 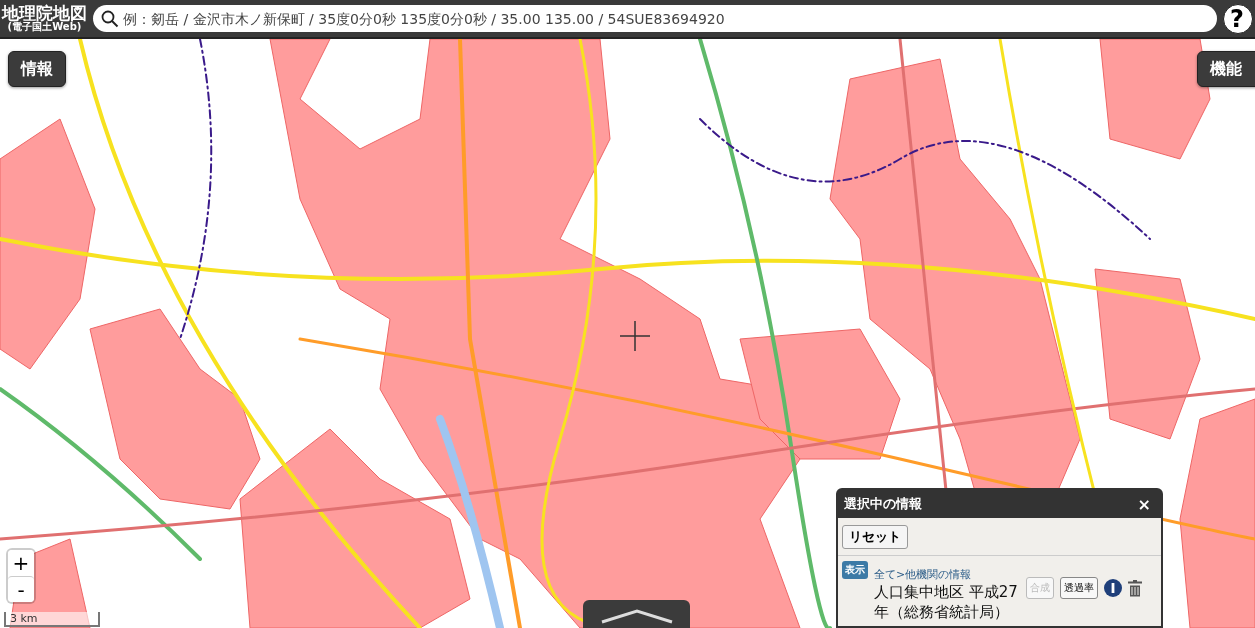 What do you see at coordinates (883, 504) in the screenshot?
I see `panel-title: 選択中の情報` at bounding box center [883, 504].